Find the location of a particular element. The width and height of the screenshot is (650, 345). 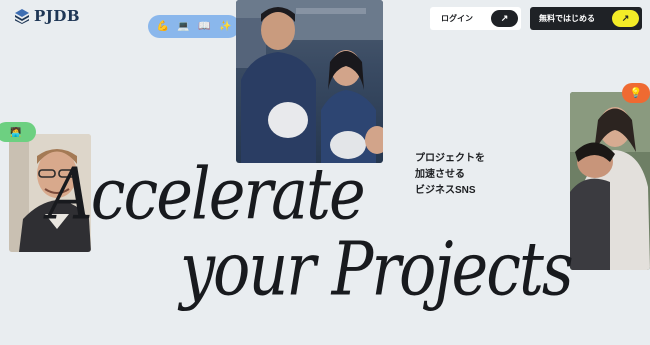

emoji-pill: 💪 💻 📖 ✨ is located at coordinates (194, 26).